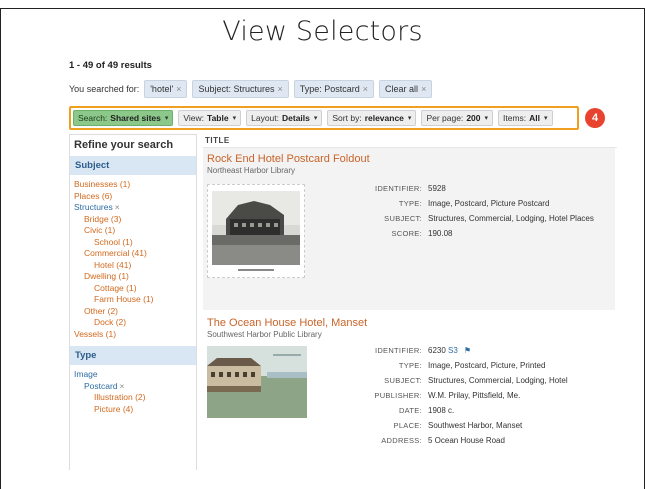 This screenshot has height=489, width=645. I want to click on chip-clear-all: Clear all ×, so click(406, 89).